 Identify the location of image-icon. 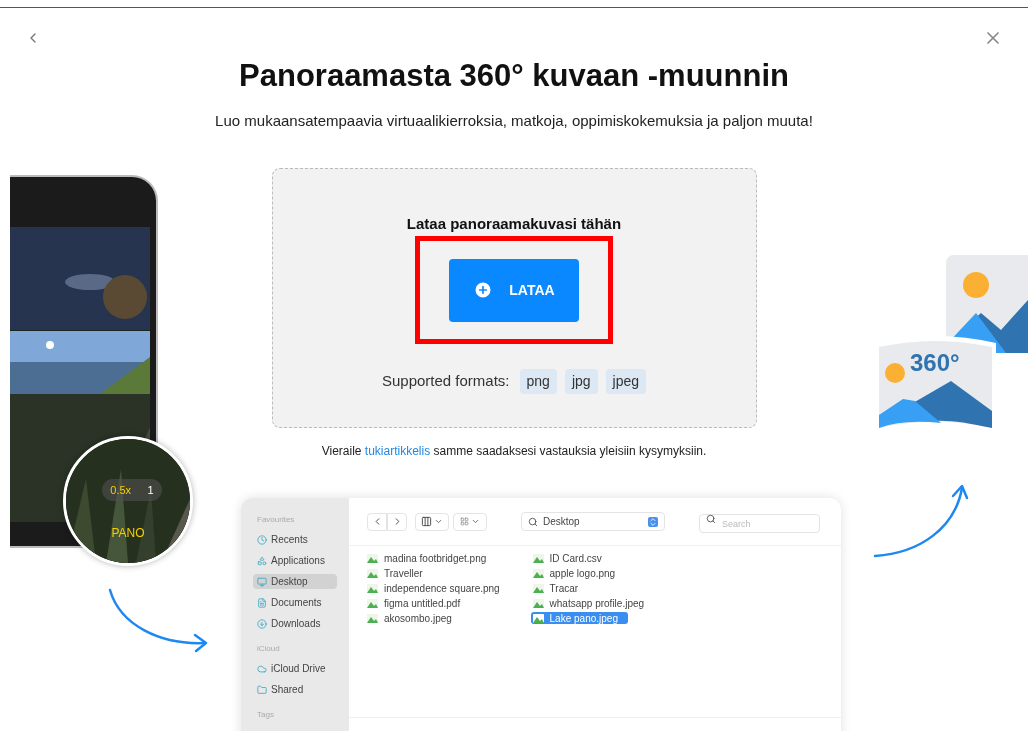
(987, 304).